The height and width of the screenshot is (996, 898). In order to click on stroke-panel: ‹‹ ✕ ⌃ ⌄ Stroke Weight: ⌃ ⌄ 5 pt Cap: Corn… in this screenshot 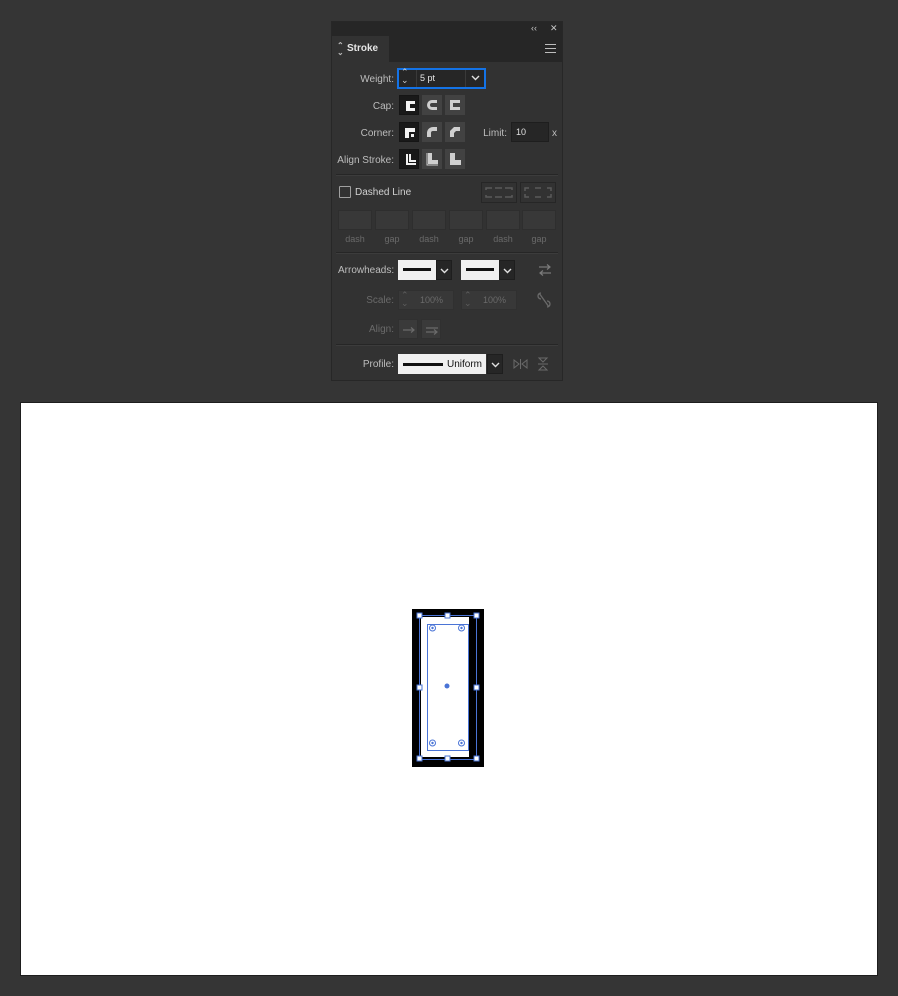, I will do `click(447, 201)`.